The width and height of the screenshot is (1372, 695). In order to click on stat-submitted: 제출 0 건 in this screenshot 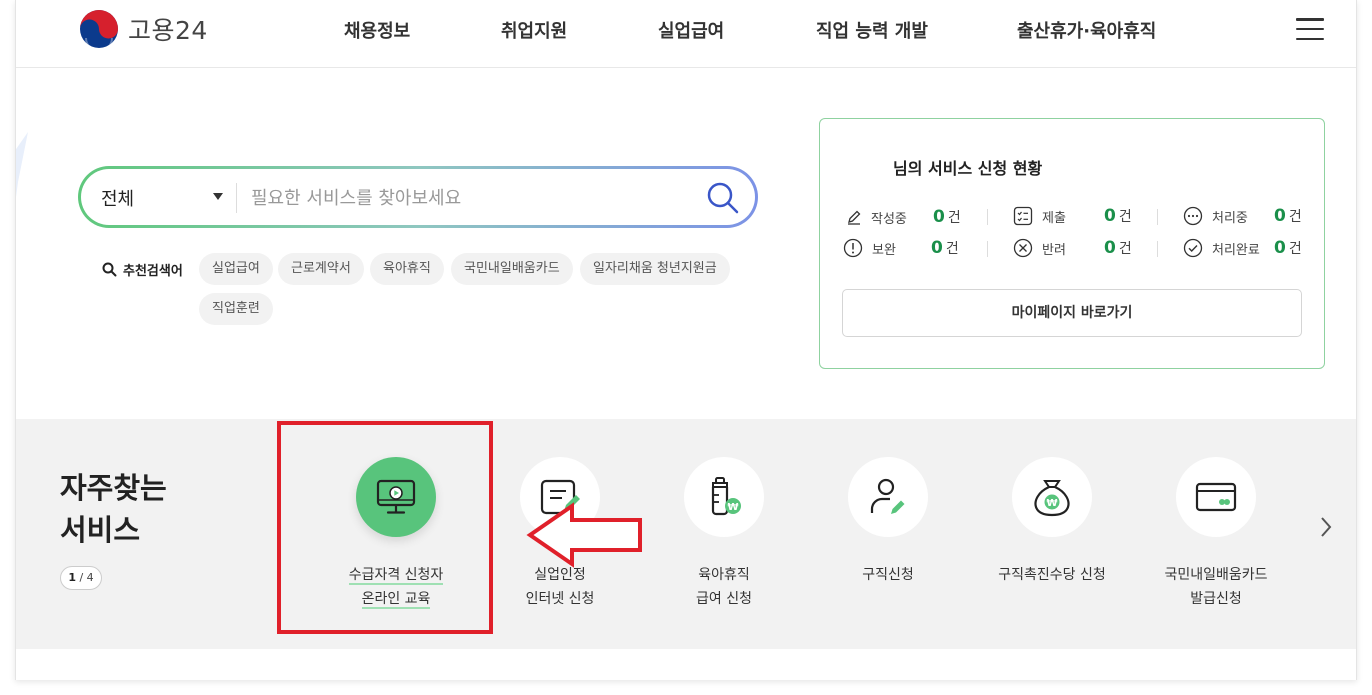, I will do `click(1072, 216)`.